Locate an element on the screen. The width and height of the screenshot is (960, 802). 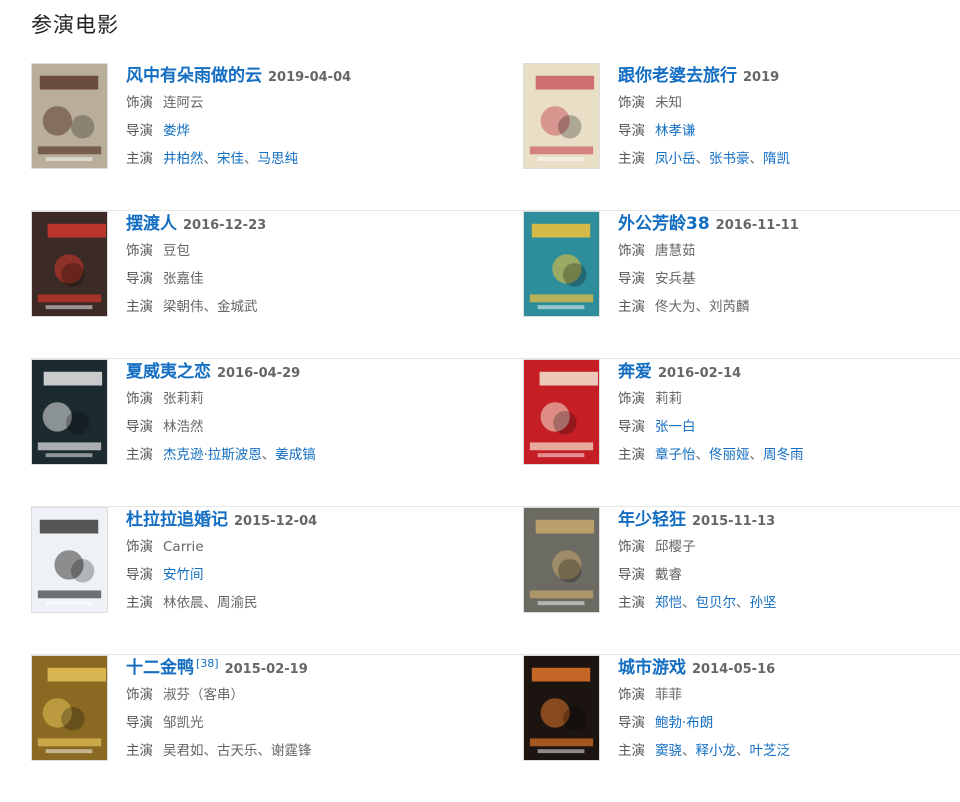
movie-item: 城市游戏 2014-05-16 饰演 菲菲 导演 鲍勃·布朗 主演 窦骁、释小龙、叶芝泛 is located at coordinates (741, 710).